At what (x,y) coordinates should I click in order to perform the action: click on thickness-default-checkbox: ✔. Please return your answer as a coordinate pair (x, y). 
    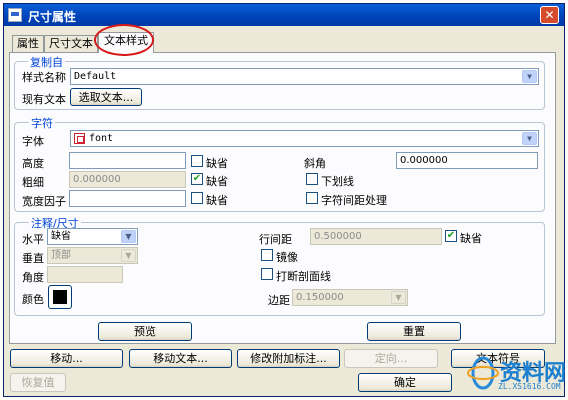
    Looking at the image, I should click on (197, 179).